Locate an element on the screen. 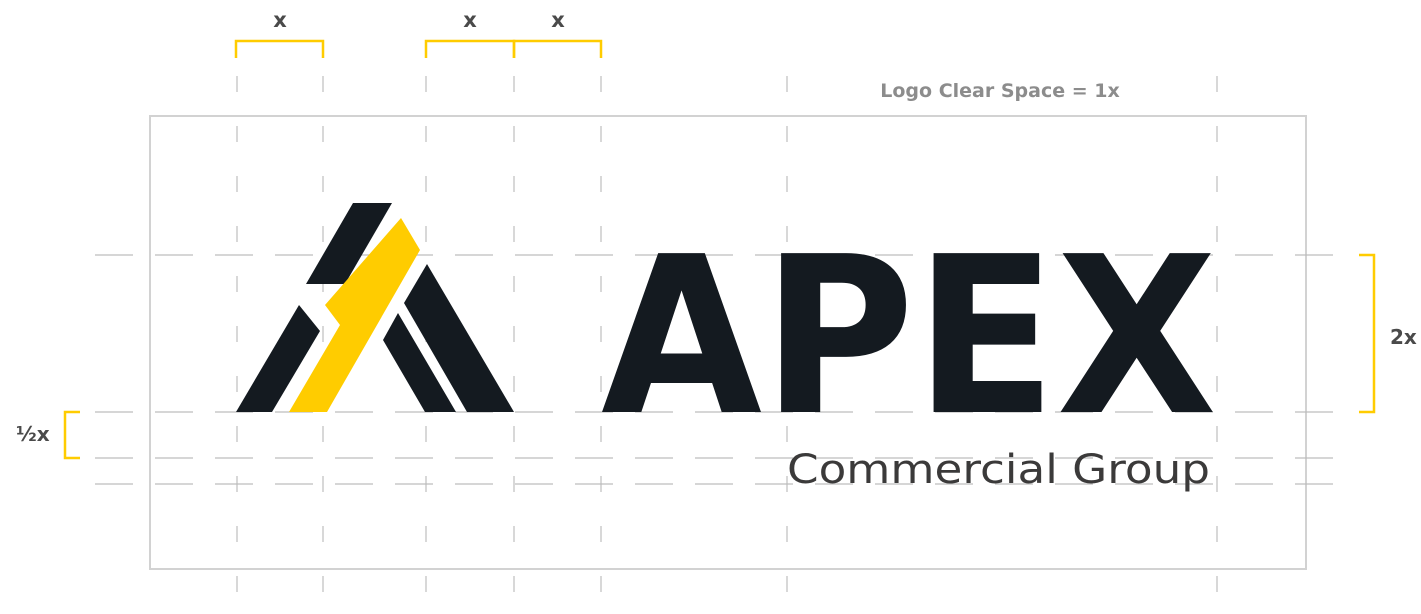 The width and height of the screenshot is (1421, 614). apex-logo-mark-icon is located at coordinates (375, 307).